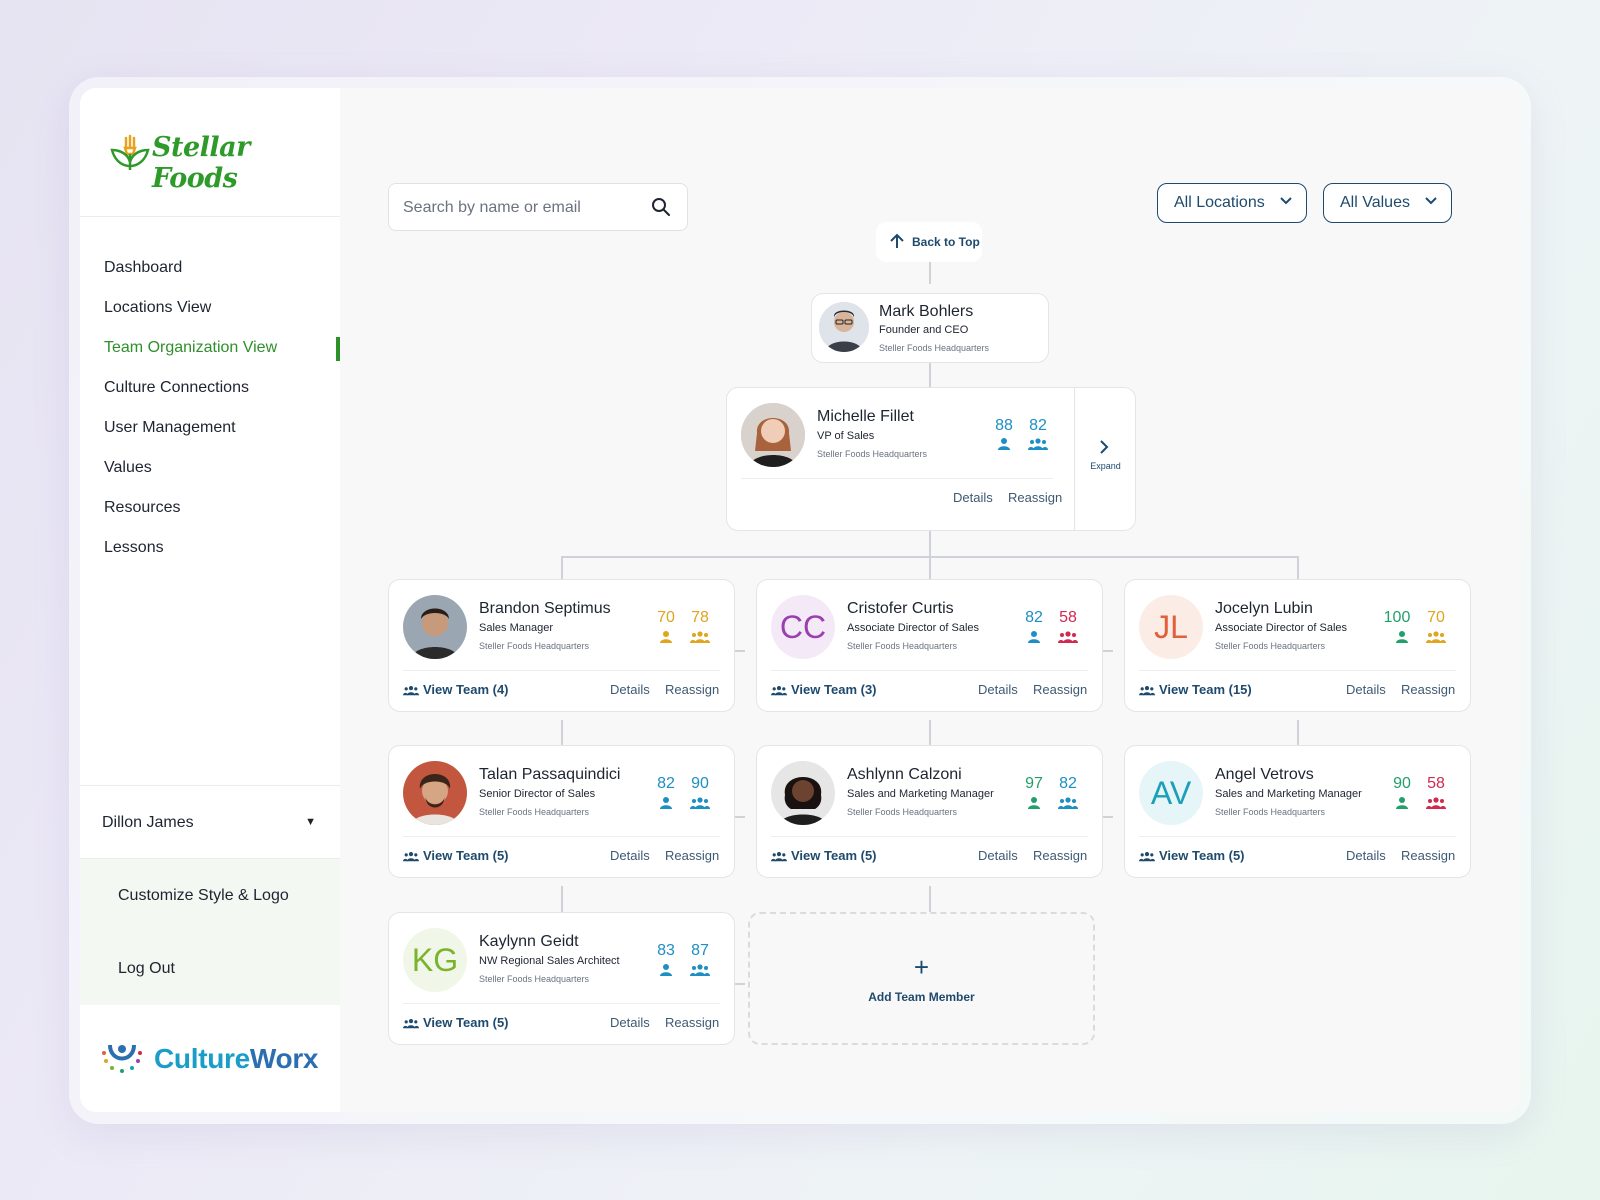 The image size is (1600, 1200). I want to click on person-role: Founder and CEO, so click(923, 330).